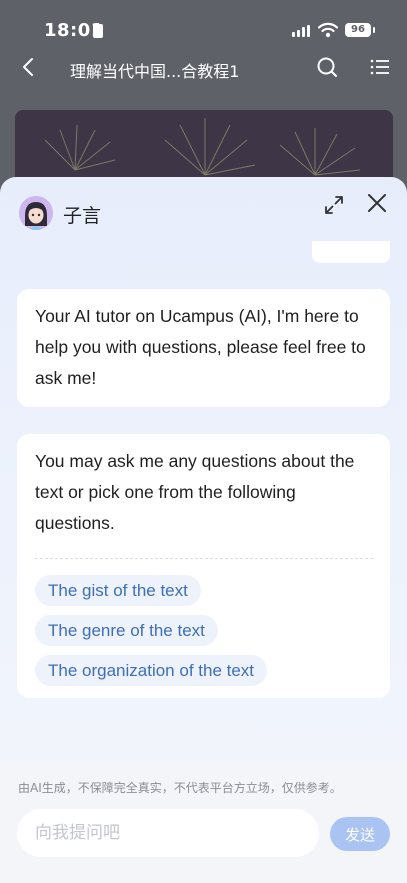  I want to click on question-input, so click(168, 833).